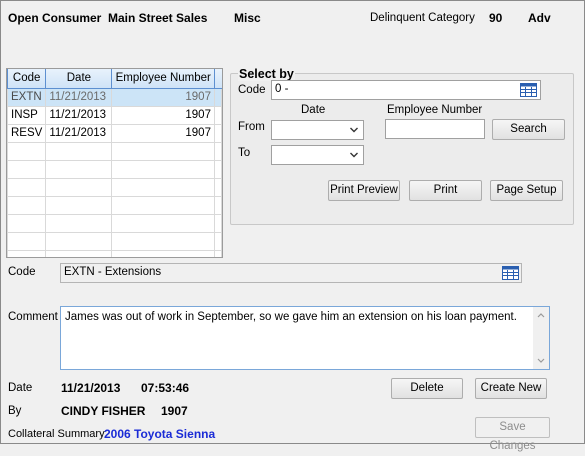 This screenshot has height=456, width=585. I want to click on date-header-label: Date, so click(313, 110).